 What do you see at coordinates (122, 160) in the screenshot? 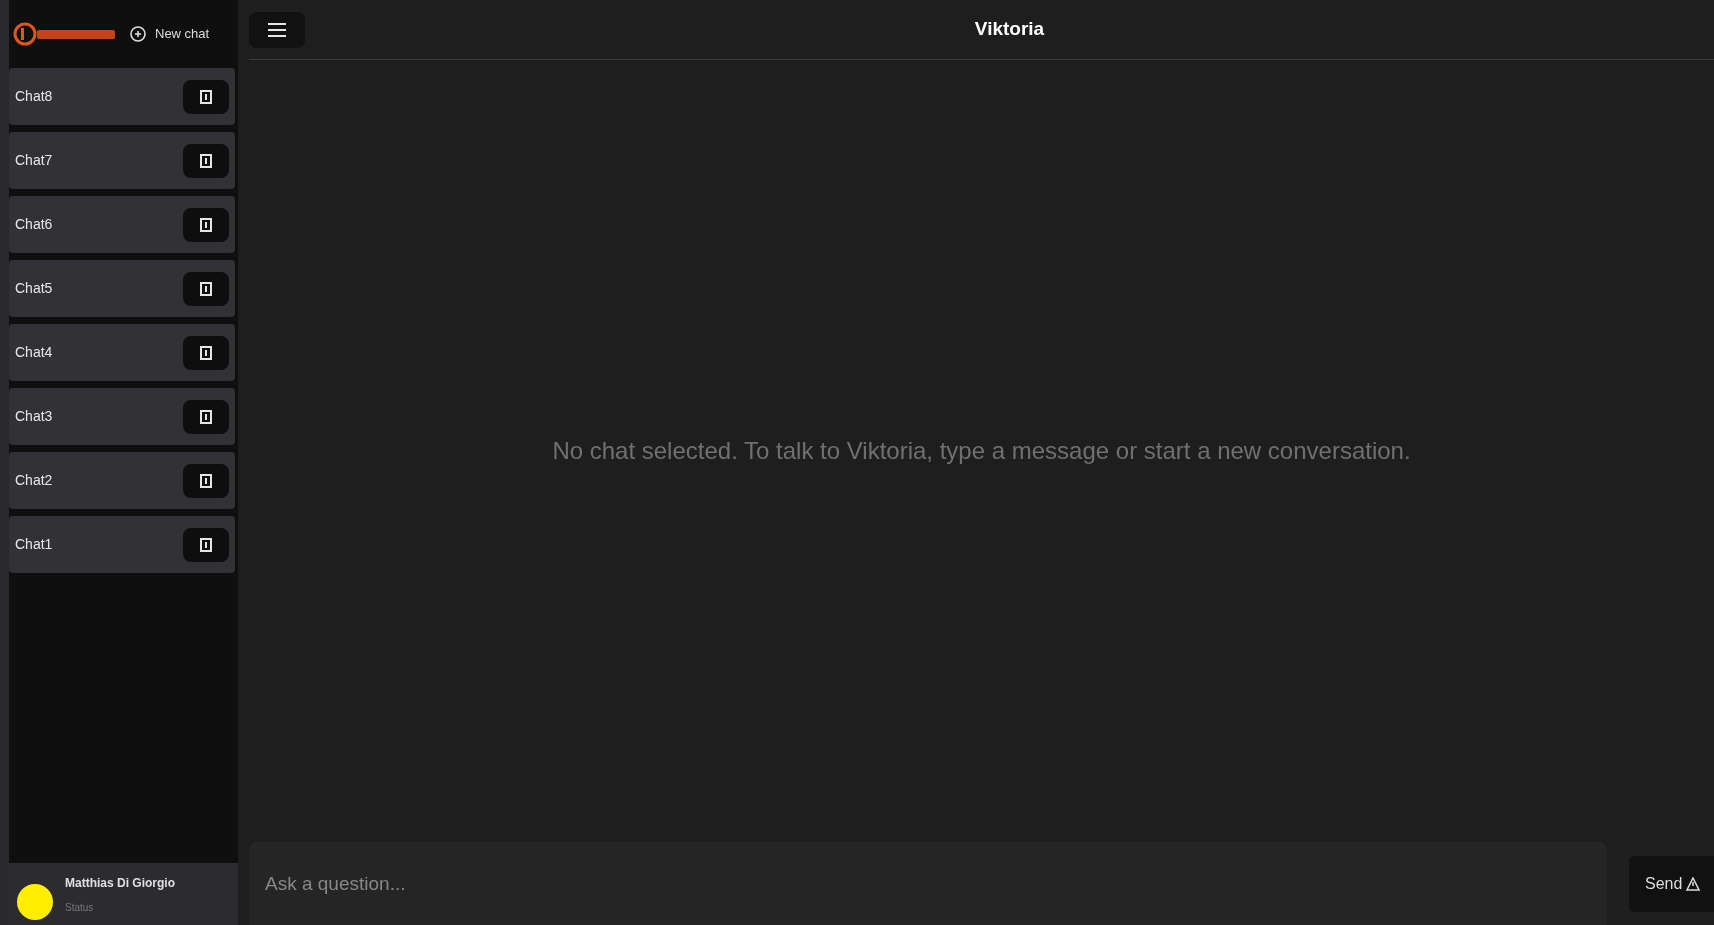
I see `chat-item: Chat7` at bounding box center [122, 160].